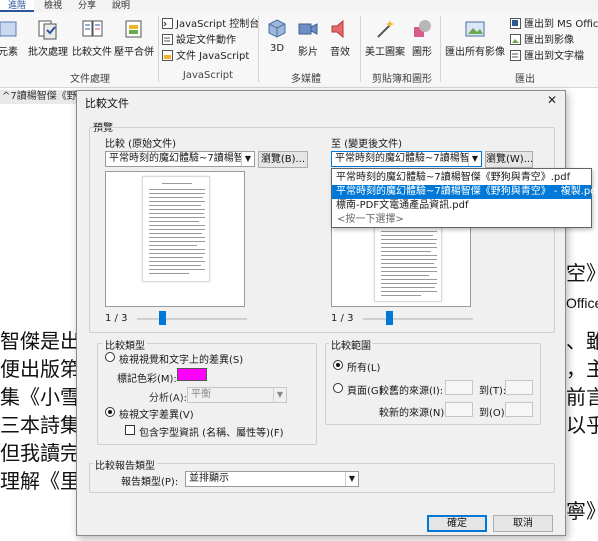 The image size is (598, 541). I want to click on tab-view: 檢視, so click(53, 6).